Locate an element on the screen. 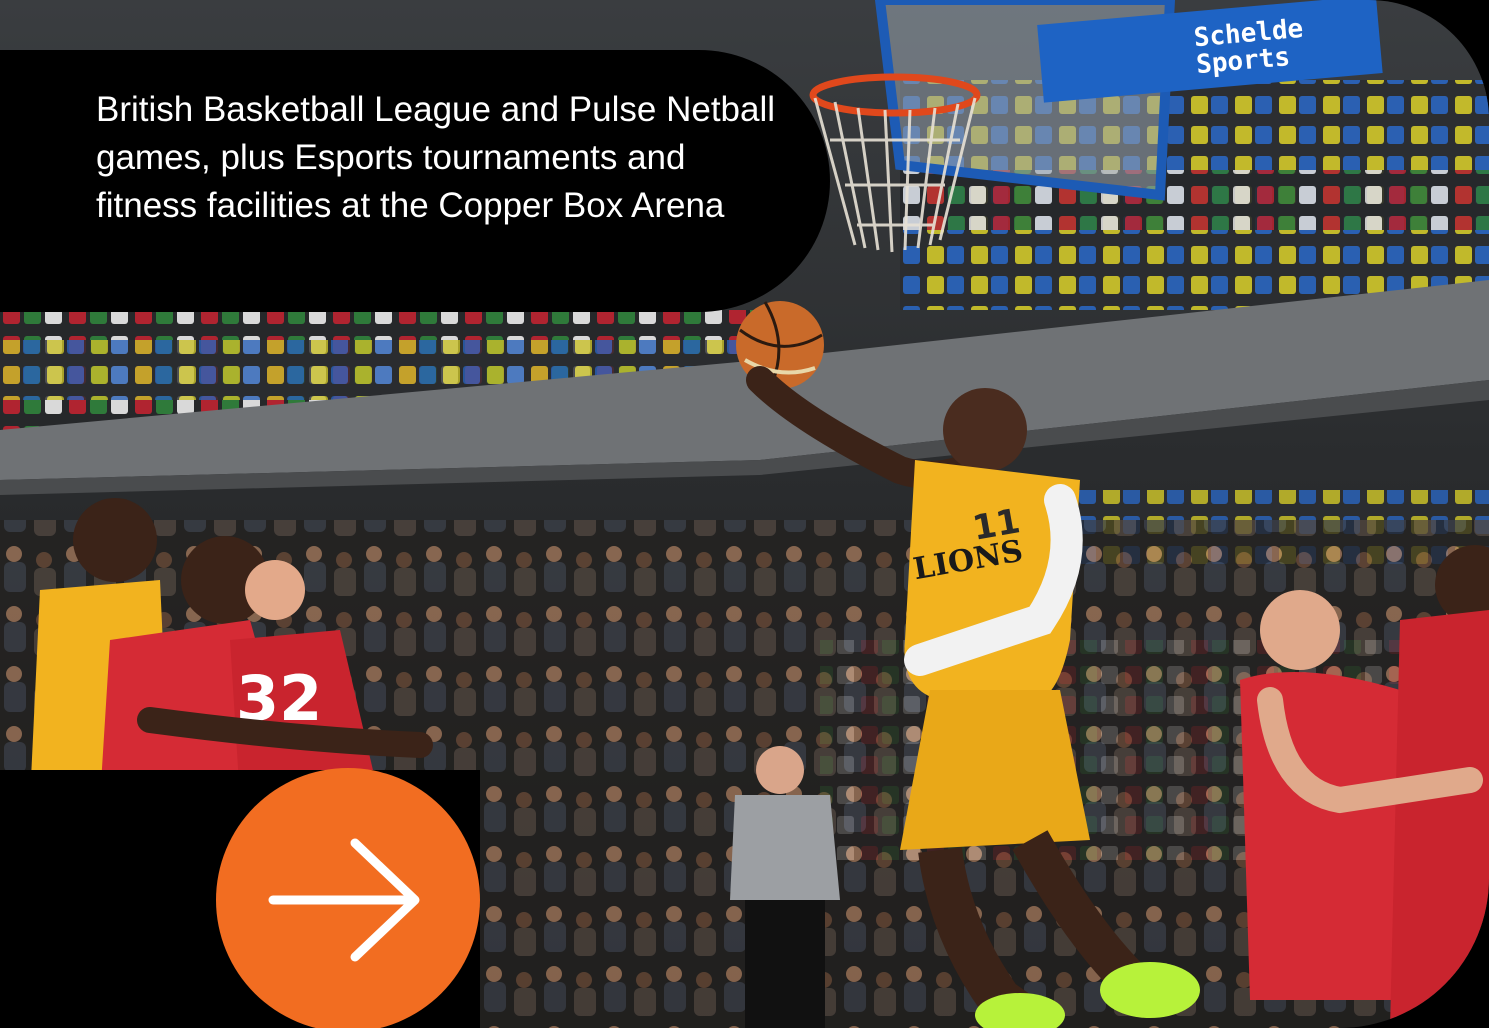 The image size is (1489, 1028). next-arrow-button is located at coordinates (348, 898).